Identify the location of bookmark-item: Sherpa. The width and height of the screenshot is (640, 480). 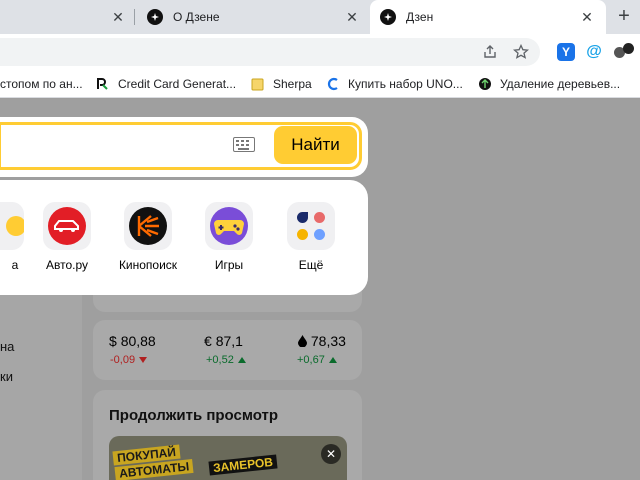
(281, 84).